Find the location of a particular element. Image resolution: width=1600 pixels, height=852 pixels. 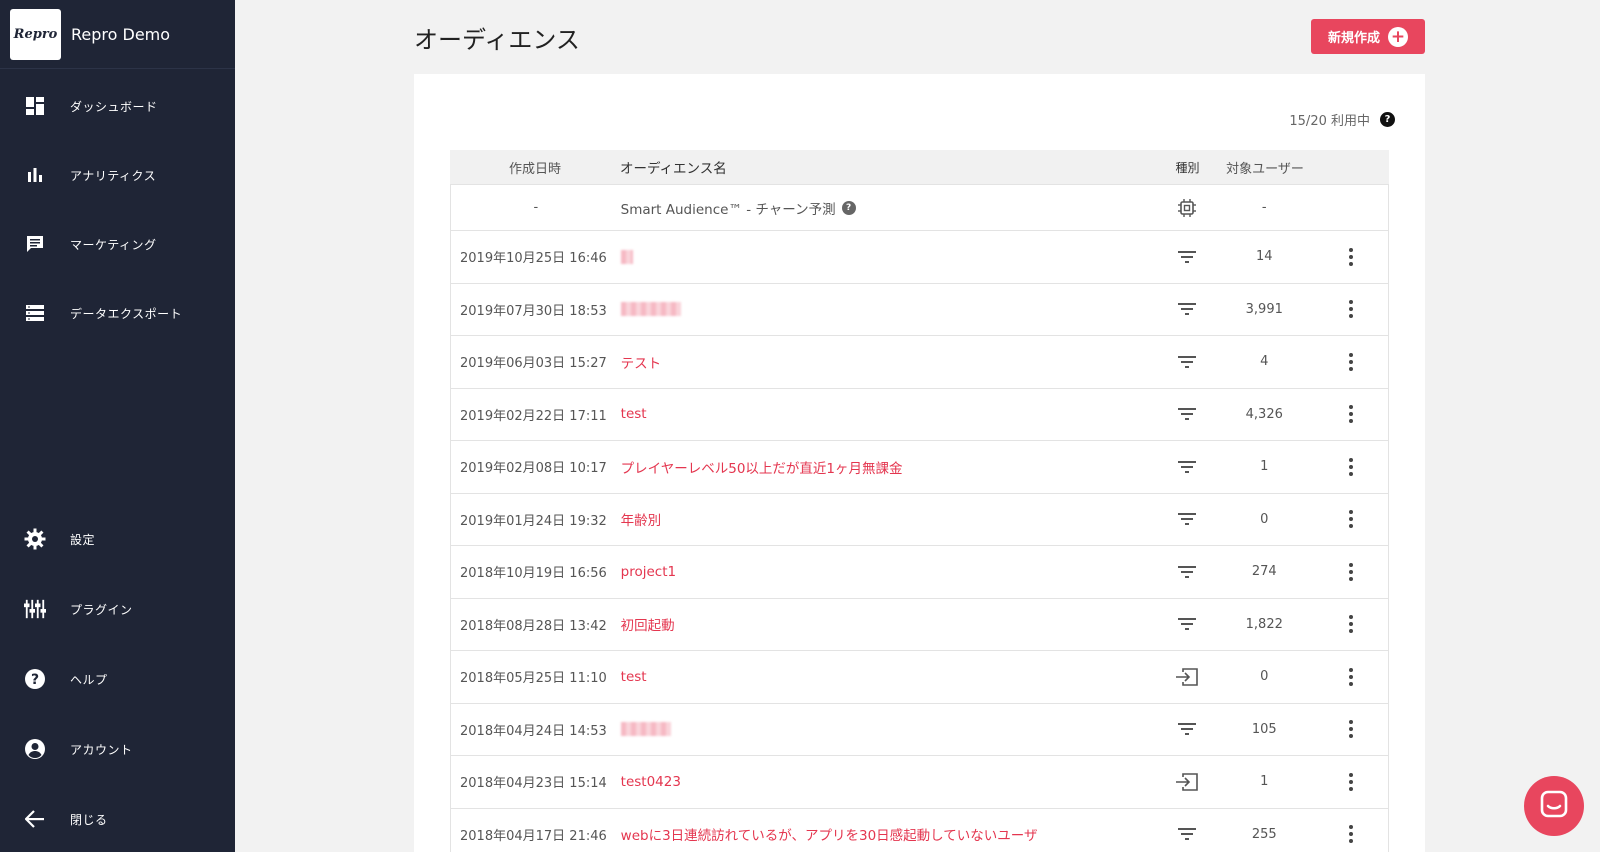

new-audience-button: 新規作成 + is located at coordinates (1368, 36).